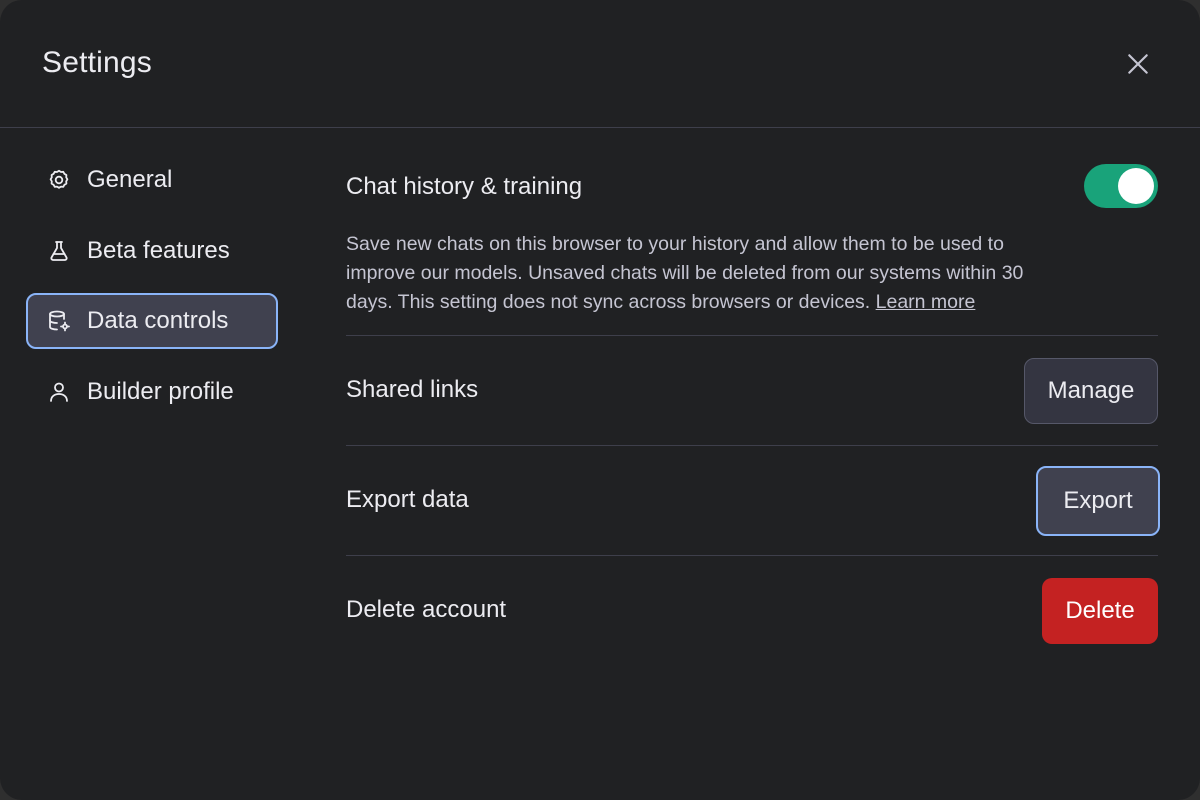 This screenshot has height=800, width=1200. I want to click on sidebar-item-builder-profile: Builder profile, so click(152, 392).